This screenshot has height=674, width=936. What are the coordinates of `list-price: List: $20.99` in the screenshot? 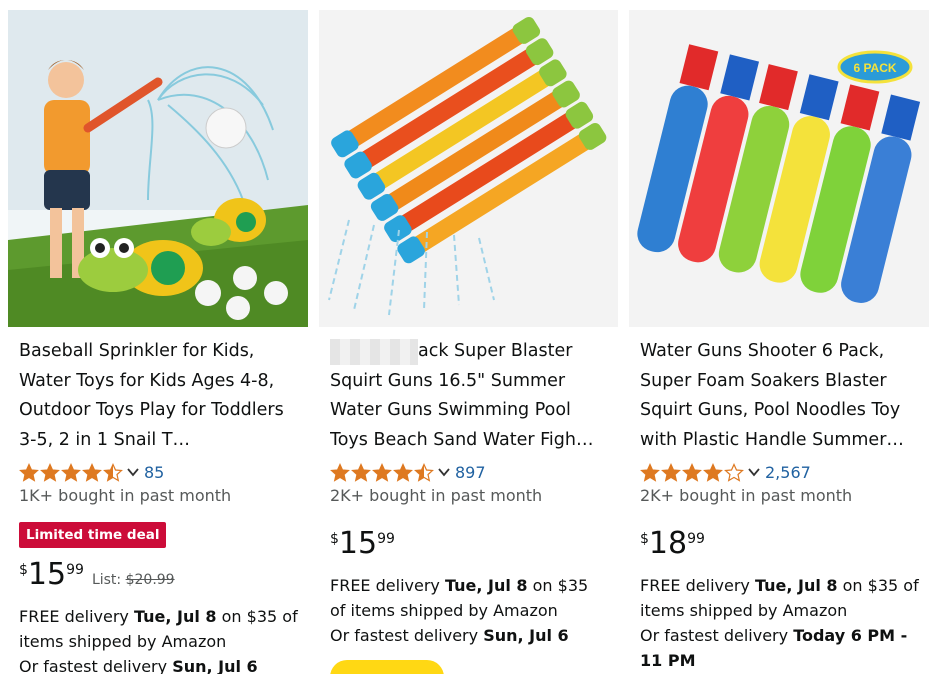 It's located at (133, 580).